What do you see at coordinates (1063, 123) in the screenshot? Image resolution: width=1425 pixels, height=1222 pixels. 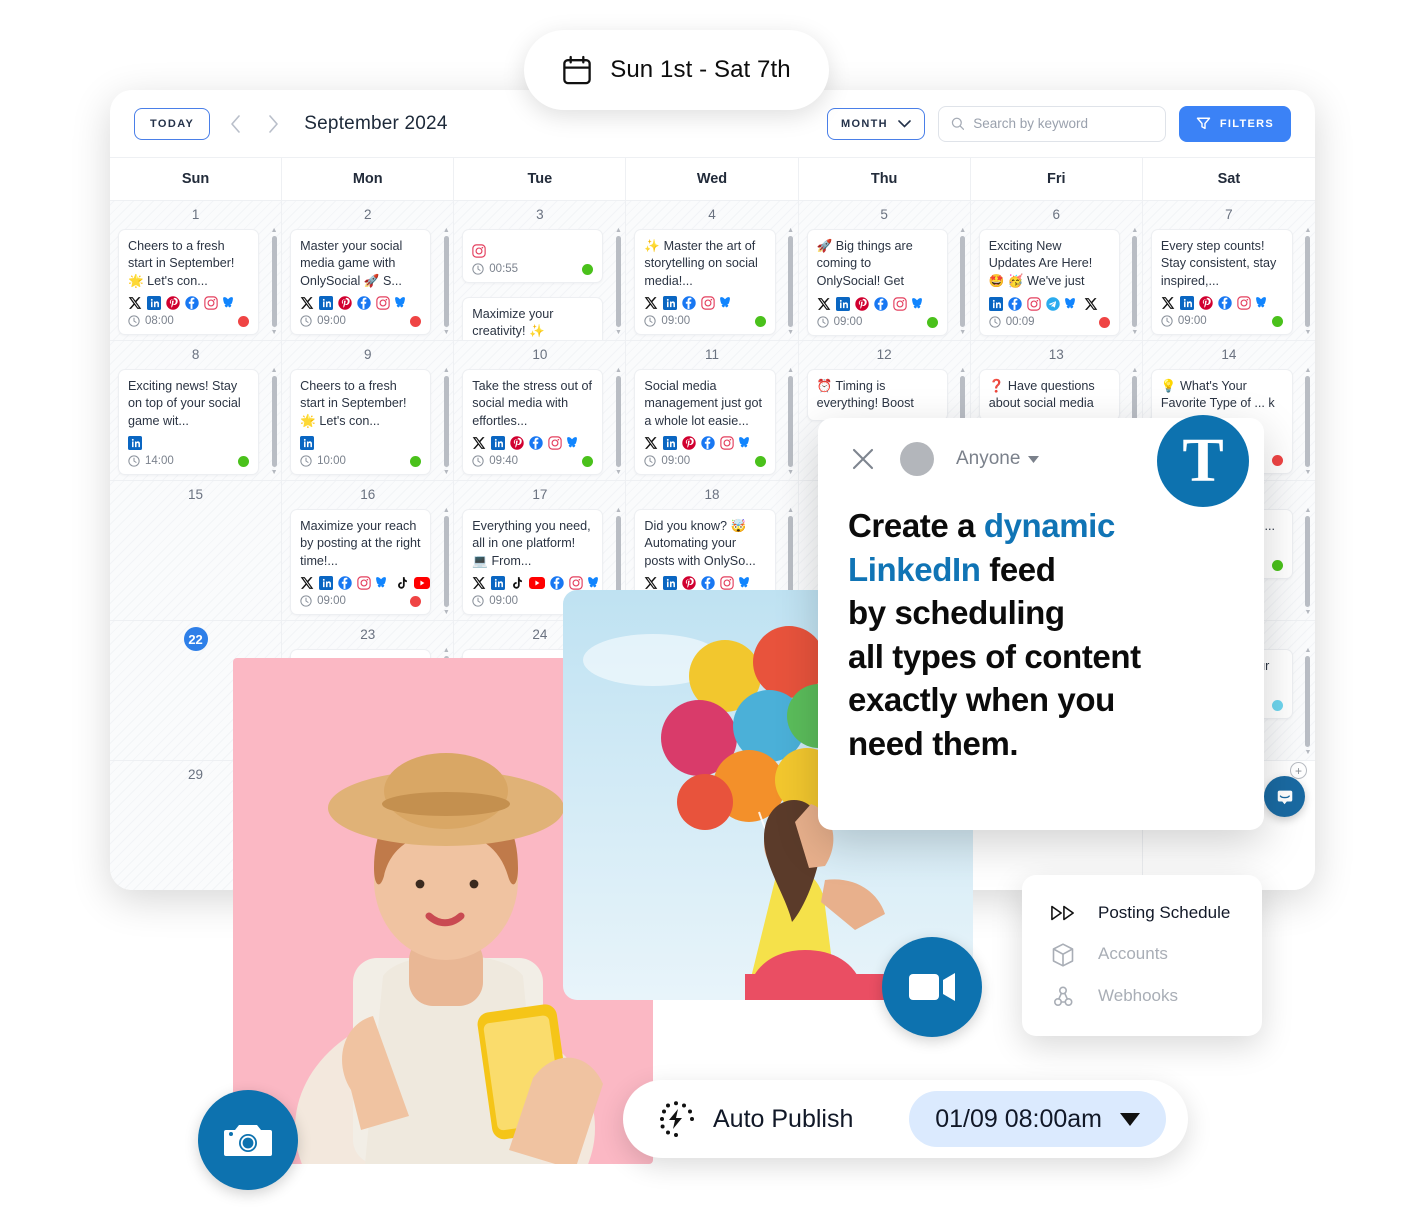 I see `search-input` at bounding box center [1063, 123].